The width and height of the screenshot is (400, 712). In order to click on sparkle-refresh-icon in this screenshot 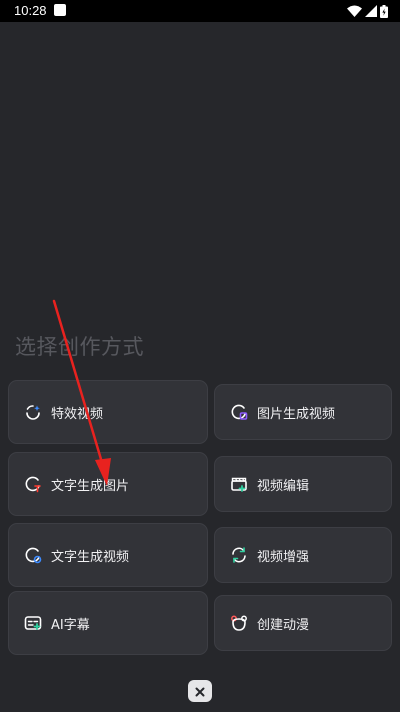, I will do `click(33, 412)`.